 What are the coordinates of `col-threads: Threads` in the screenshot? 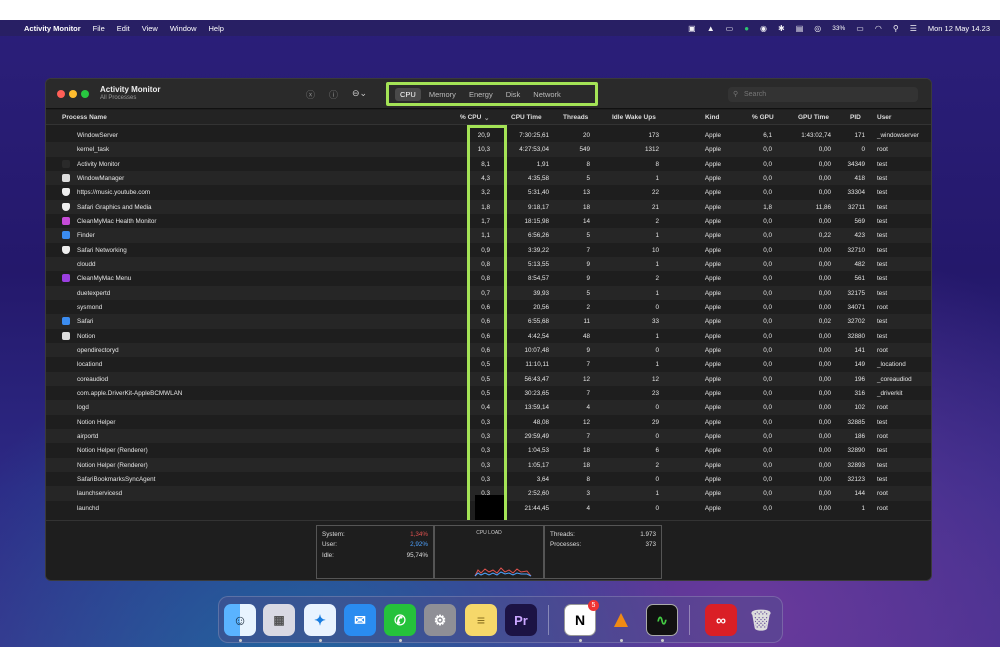 It's located at (575, 117).